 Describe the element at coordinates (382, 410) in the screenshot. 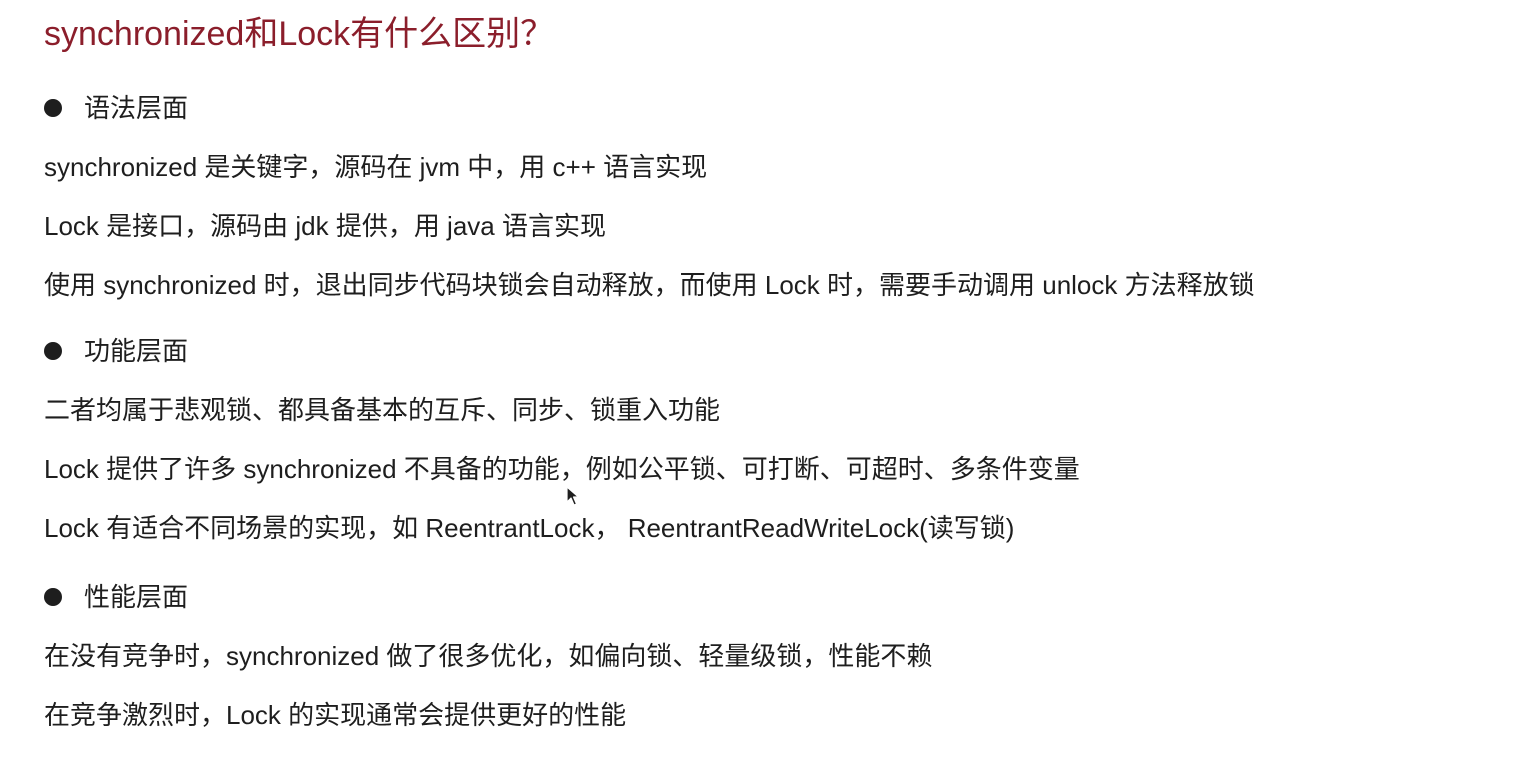

I see `text-line: 二者均属于悲观锁、都具备基本的互斥、同步、锁重入功能` at that location.